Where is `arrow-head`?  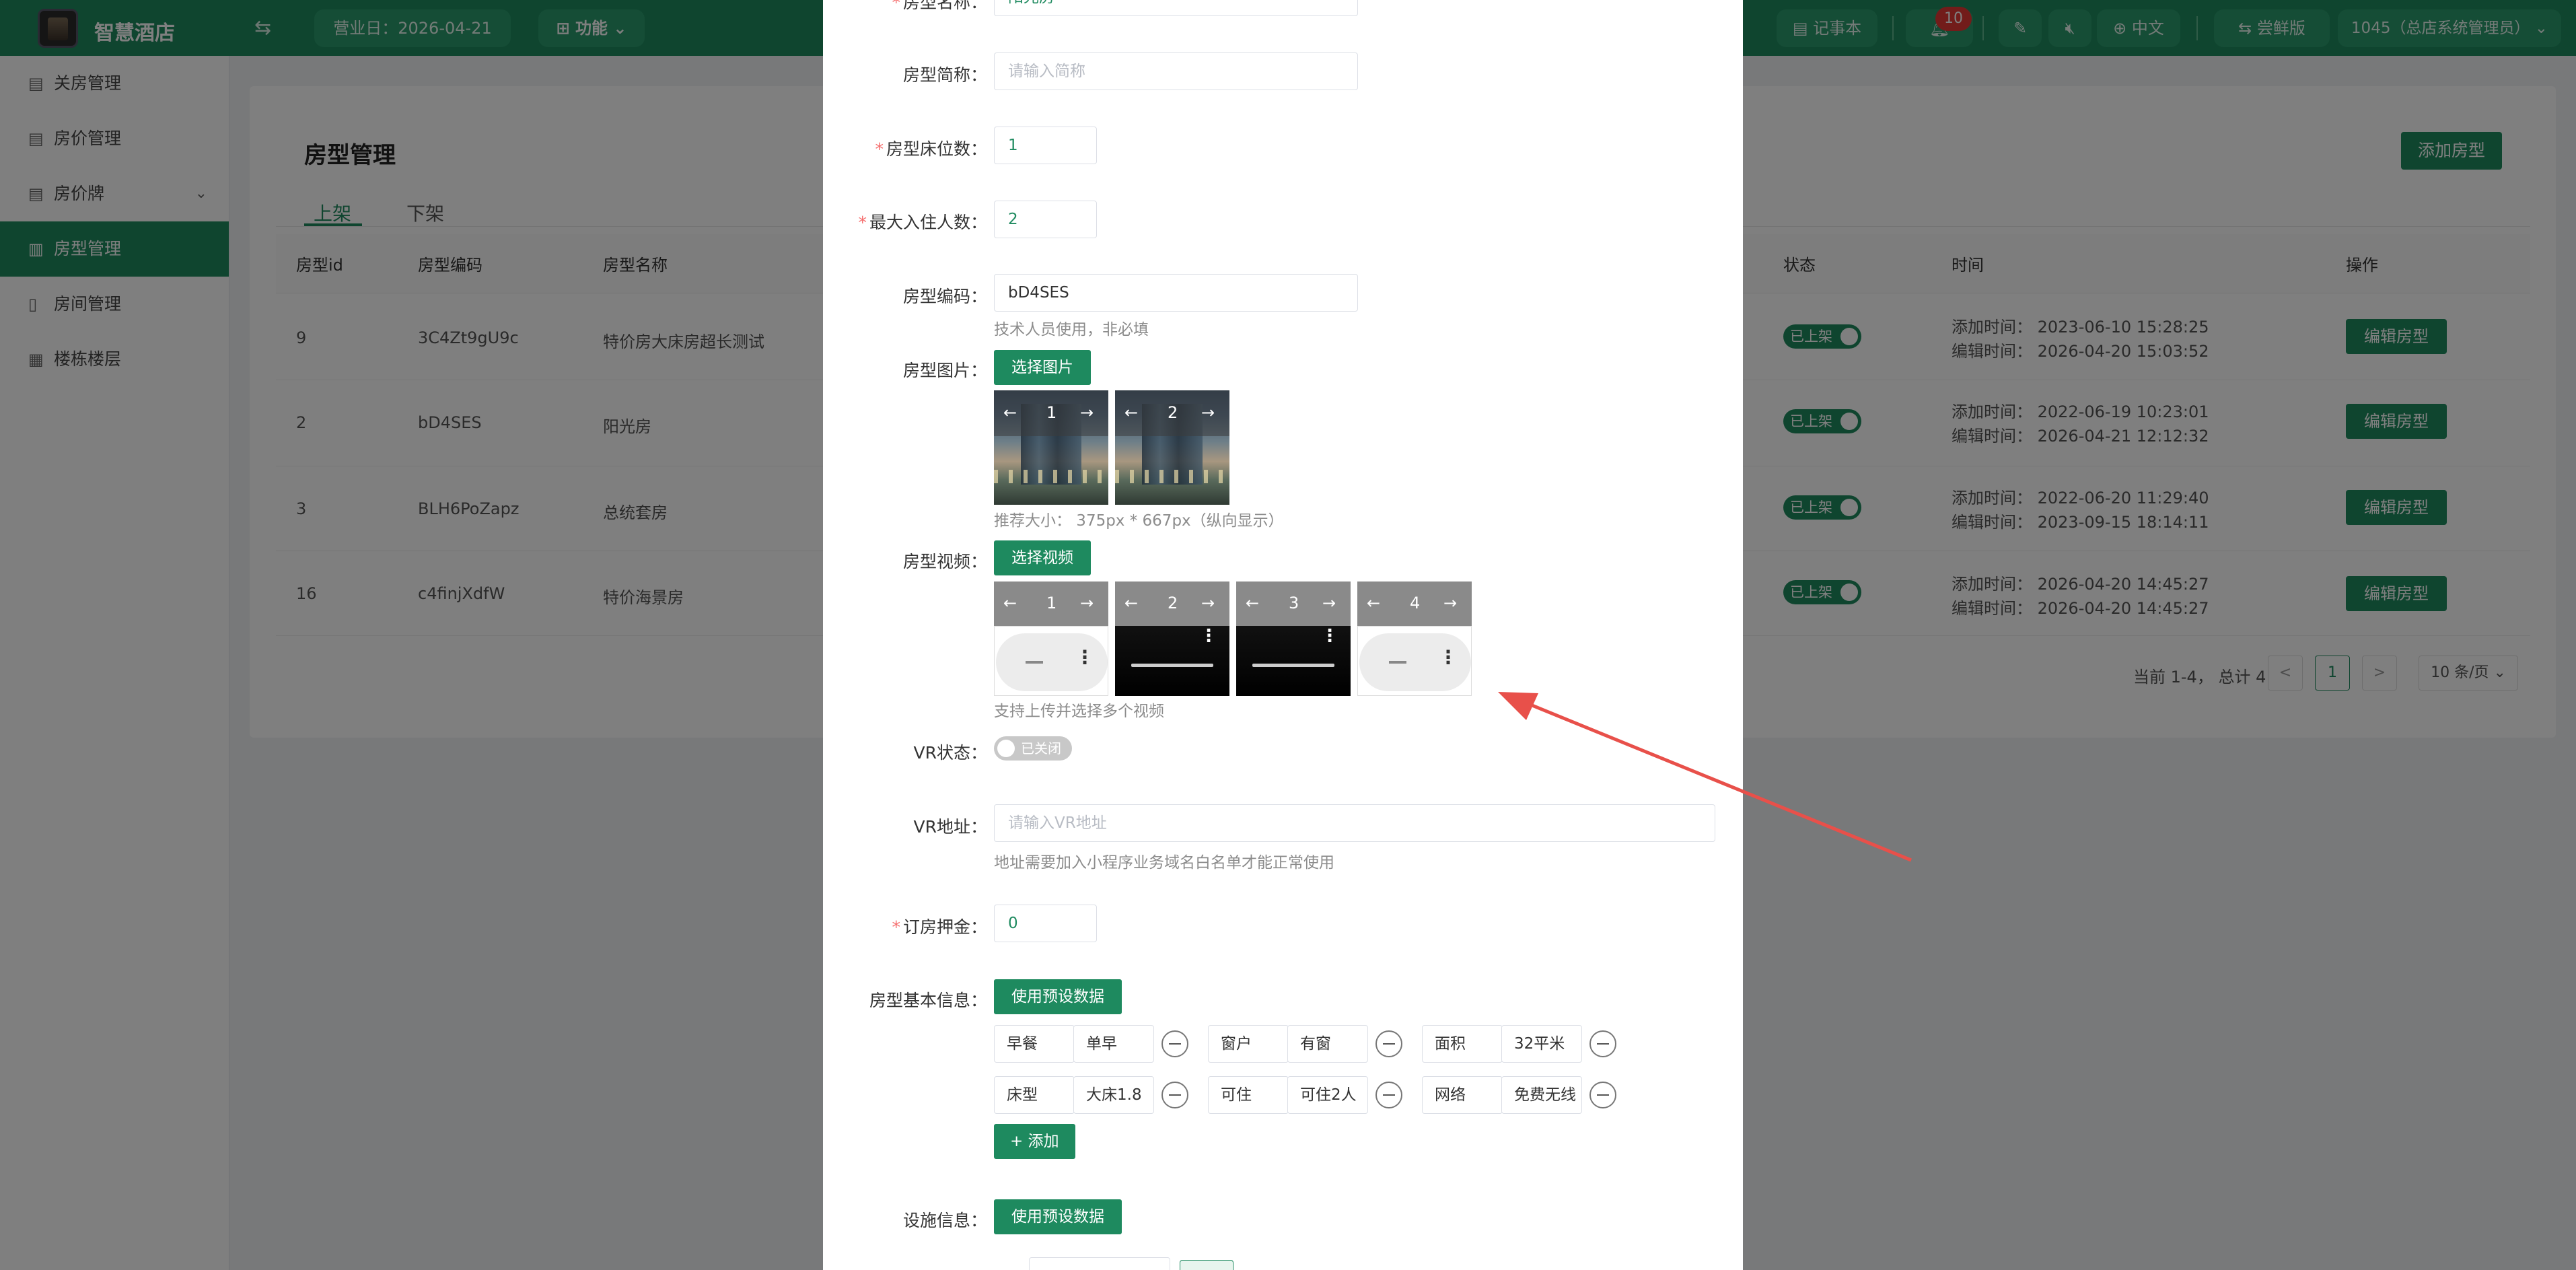
arrow-head is located at coordinates (1518, 706).